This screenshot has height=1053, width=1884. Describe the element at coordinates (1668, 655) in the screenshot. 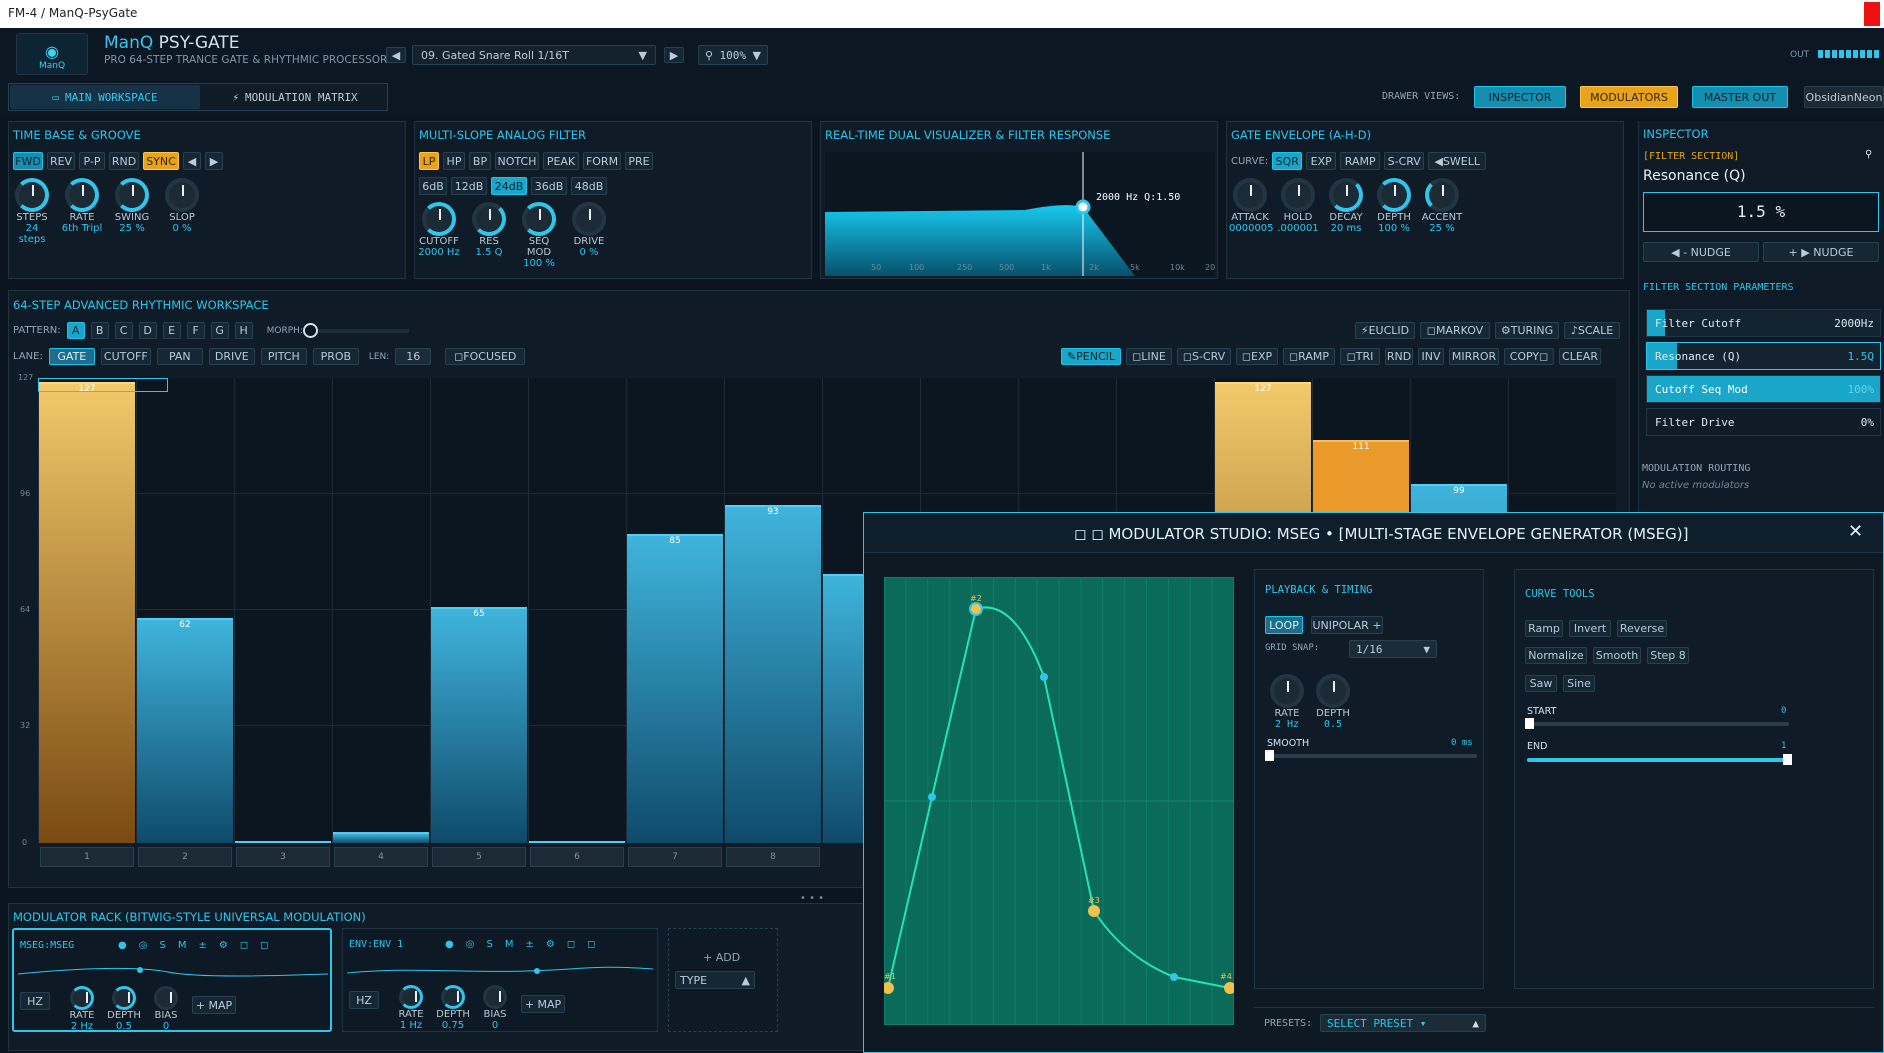

I see `curve-step8-button: Step 8` at that location.